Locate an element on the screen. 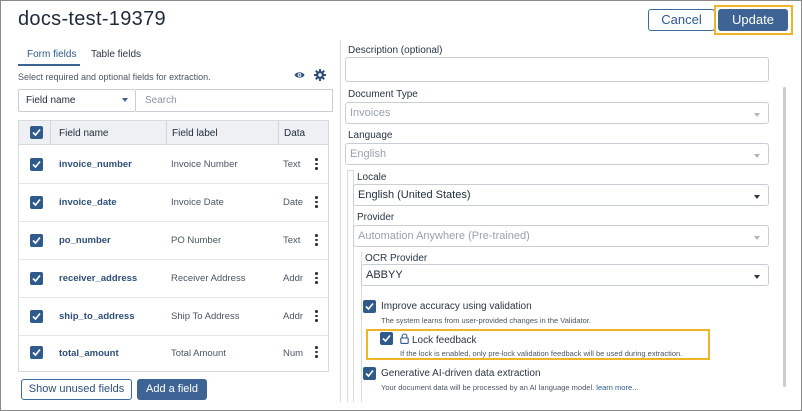  improve-accuracy-checkbox is located at coordinates (369, 306).